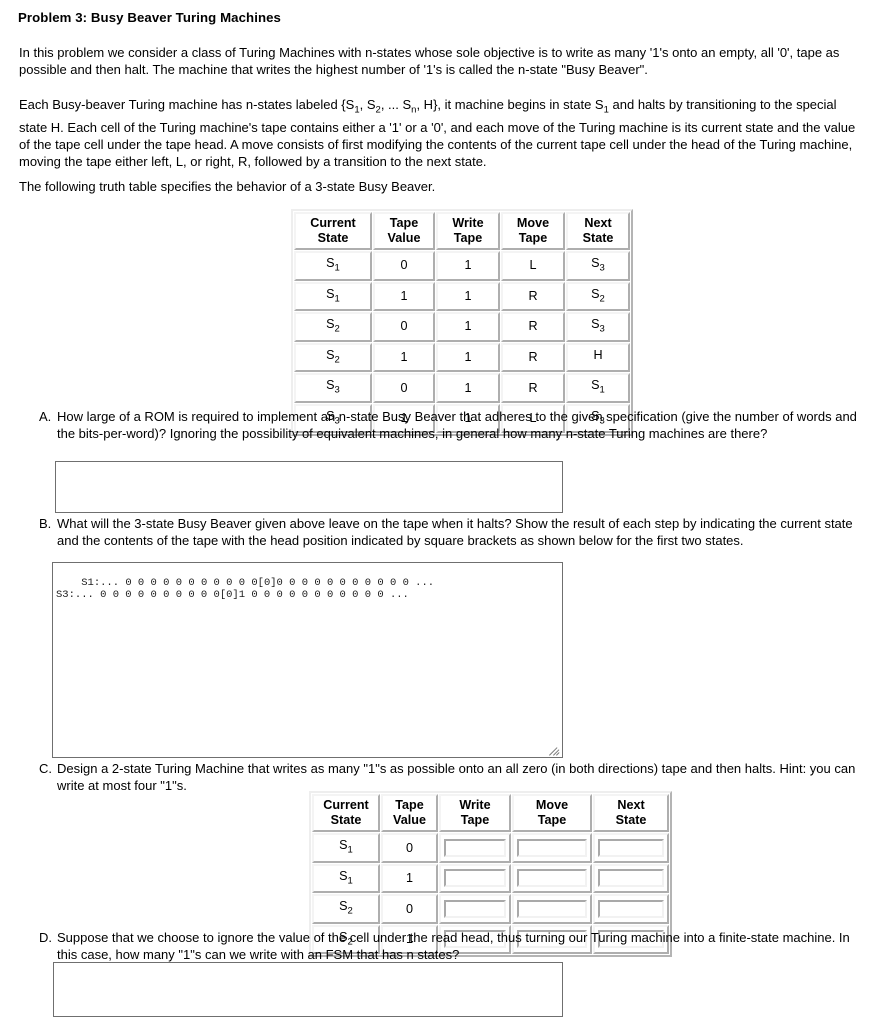  I want to click on table-row: S2 0, so click(490, 909).